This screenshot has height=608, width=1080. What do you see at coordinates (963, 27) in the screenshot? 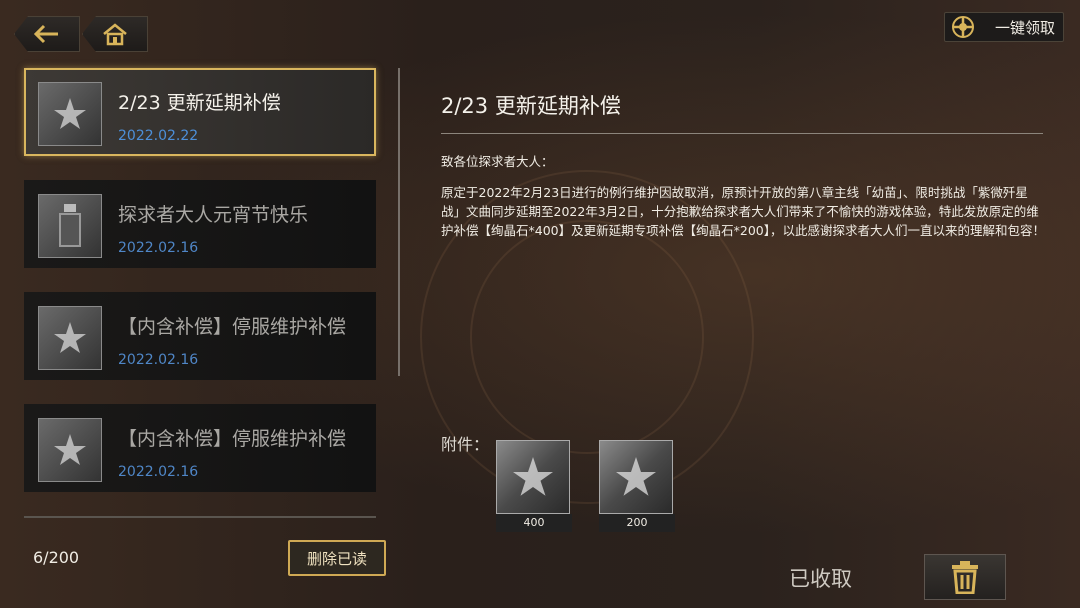
I see `claim-all-icon` at bounding box center [963, 27].